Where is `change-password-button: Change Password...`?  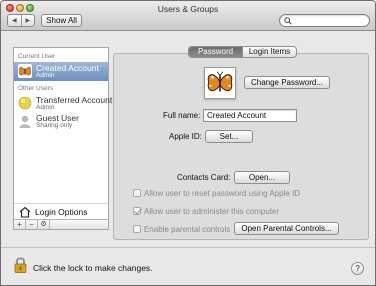 change-password-button: Change Password... is located at coordinates (287, 82).